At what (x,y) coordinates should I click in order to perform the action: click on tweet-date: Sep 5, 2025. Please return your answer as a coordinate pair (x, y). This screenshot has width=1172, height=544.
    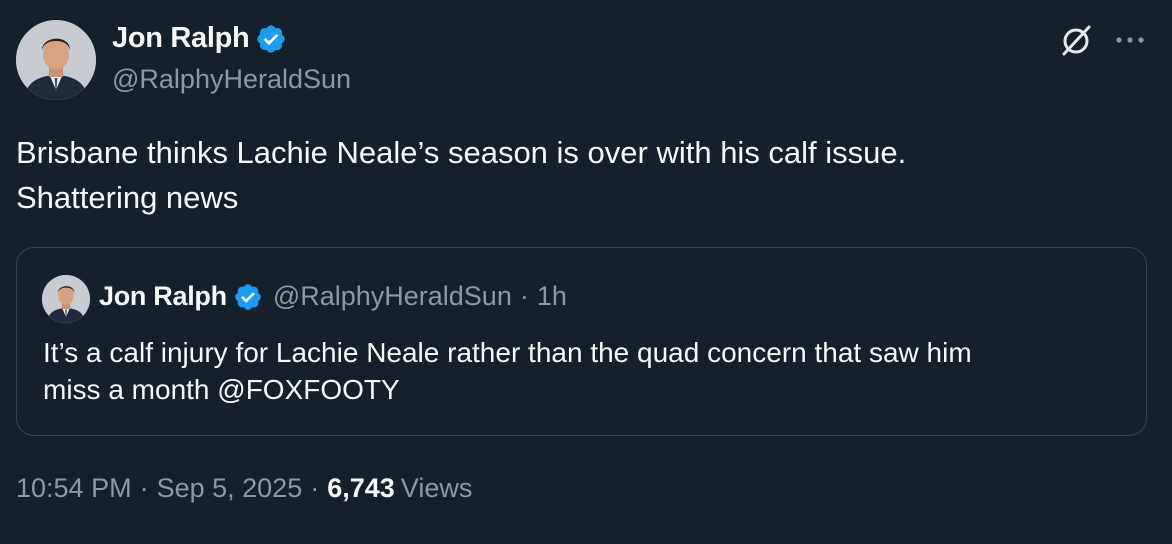
    Looking at the image, I should click on (230, 488).